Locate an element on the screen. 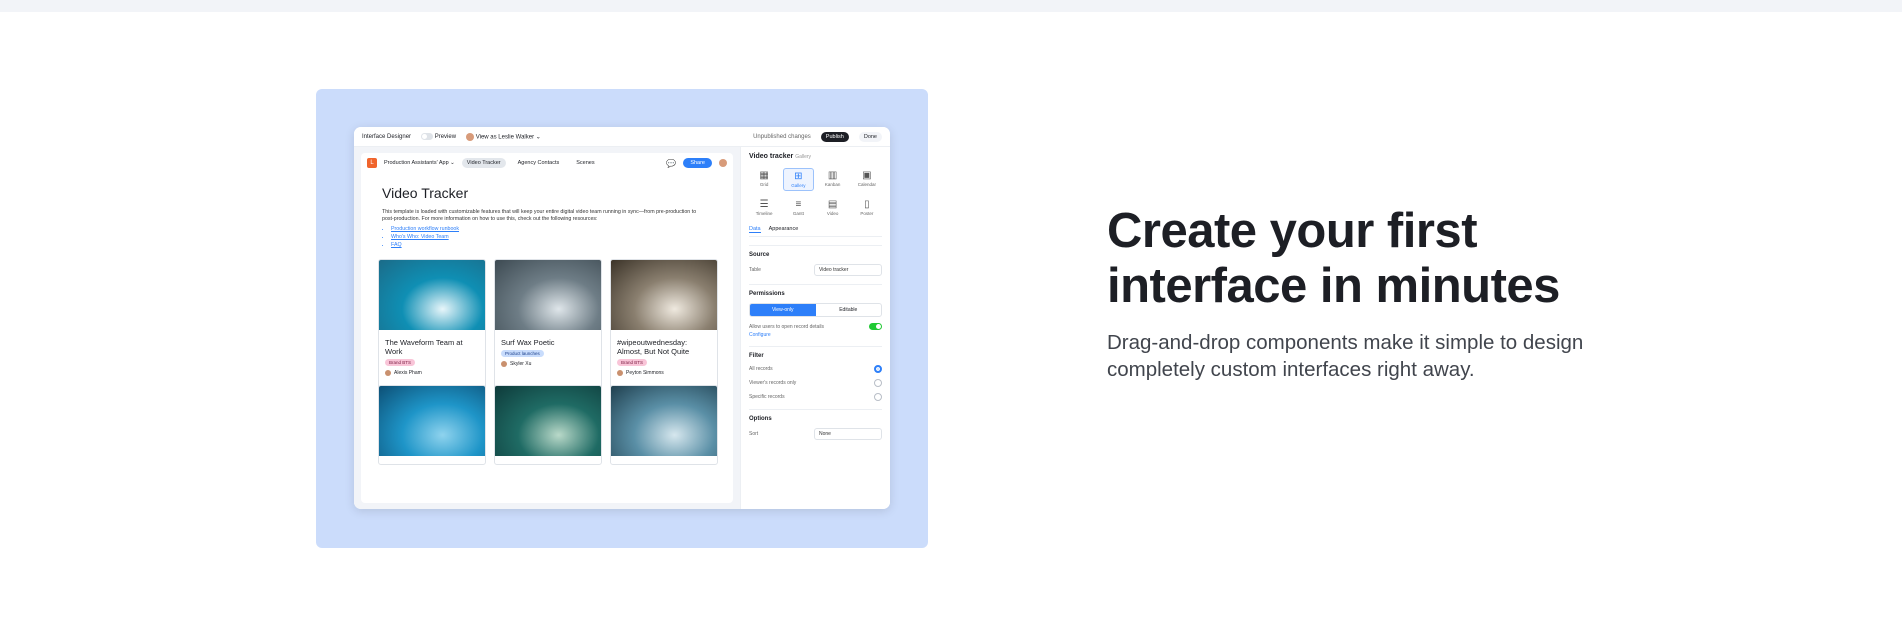  filter-all-label: All records is located at coordinates (761, 369).